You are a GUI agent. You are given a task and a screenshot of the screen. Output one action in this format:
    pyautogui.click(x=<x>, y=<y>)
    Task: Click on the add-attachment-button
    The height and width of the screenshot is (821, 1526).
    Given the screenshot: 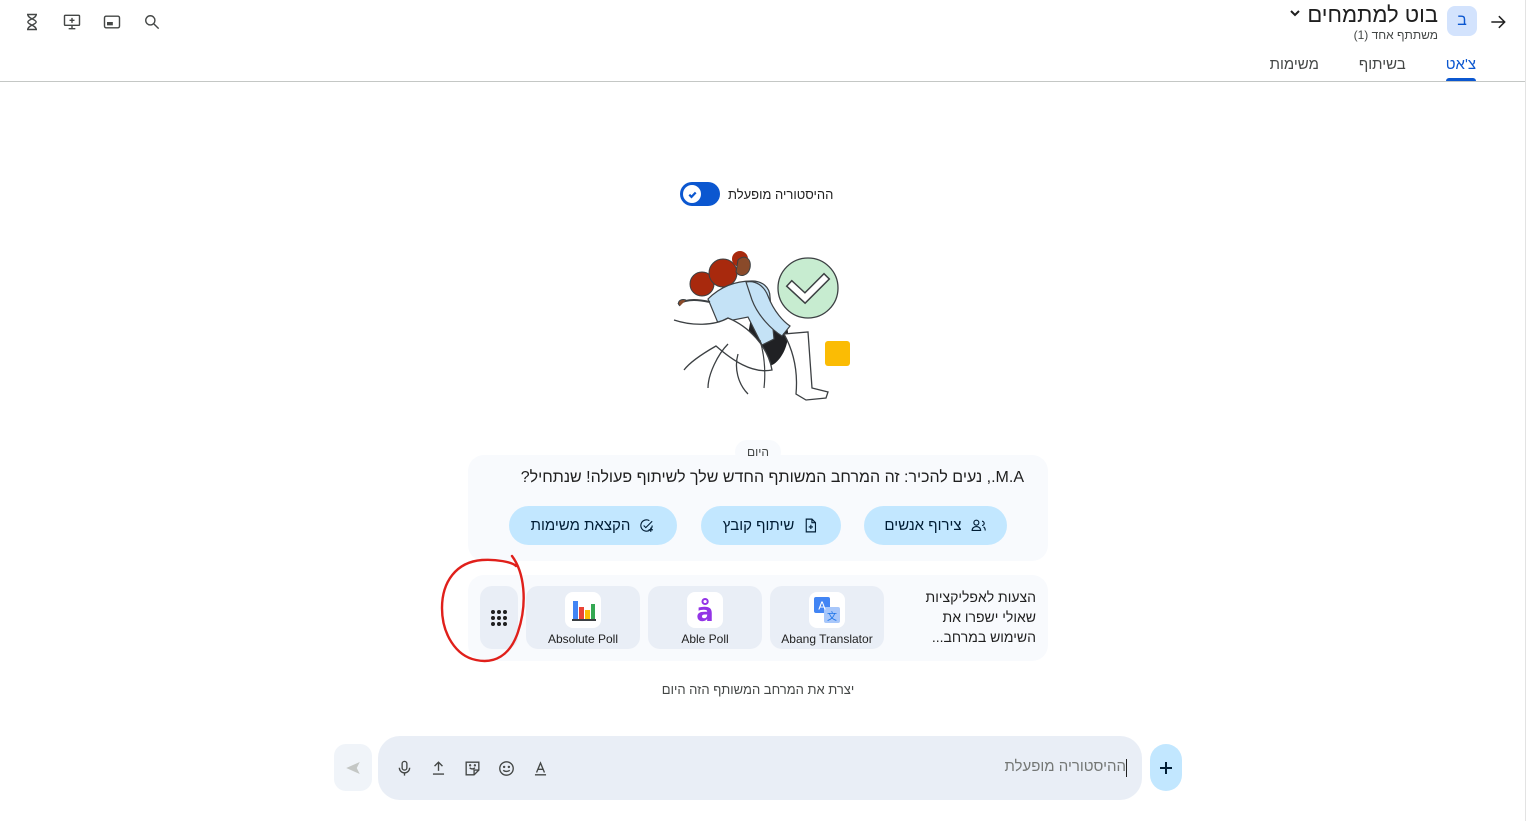 What is the action you would take?
    pyautogui.click(x=1166, y=767)
    